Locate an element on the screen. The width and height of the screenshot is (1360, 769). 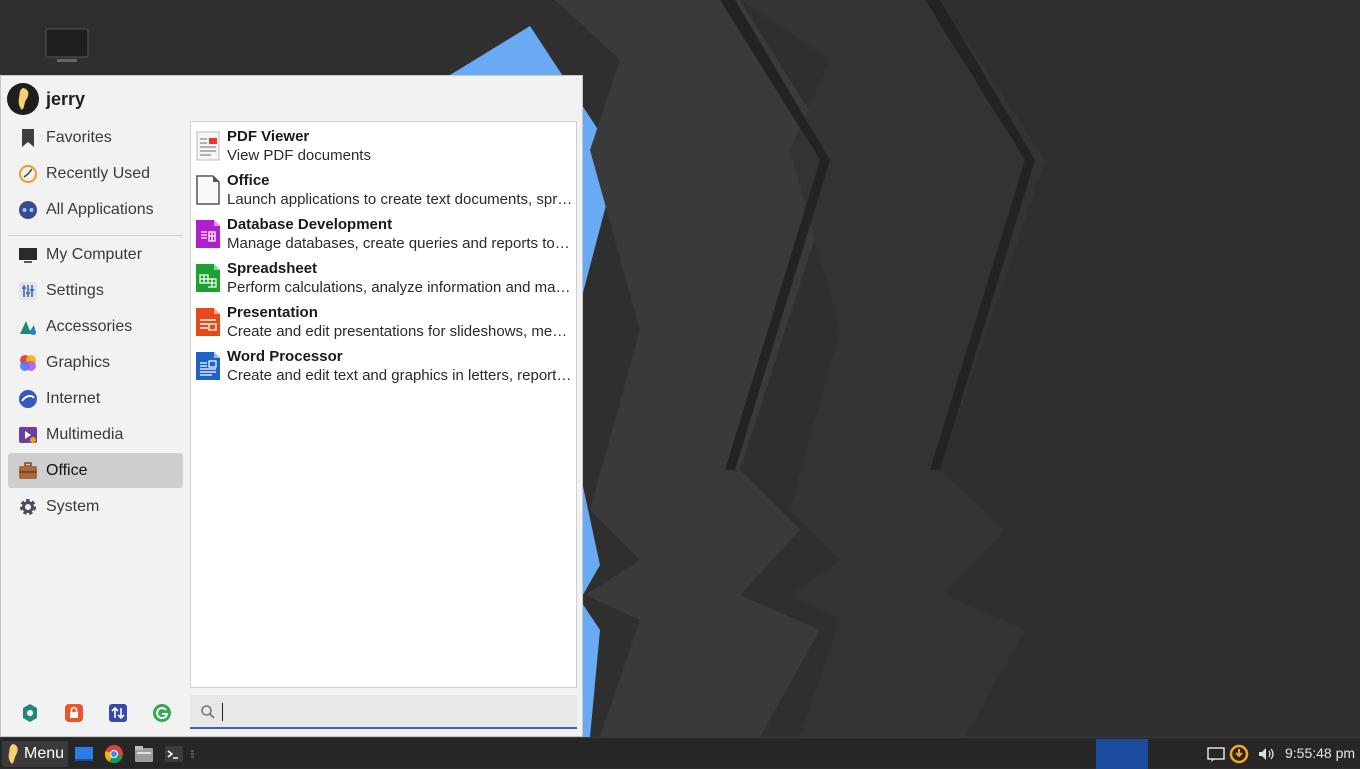
logout-icon is located at coordinates (162, 713).